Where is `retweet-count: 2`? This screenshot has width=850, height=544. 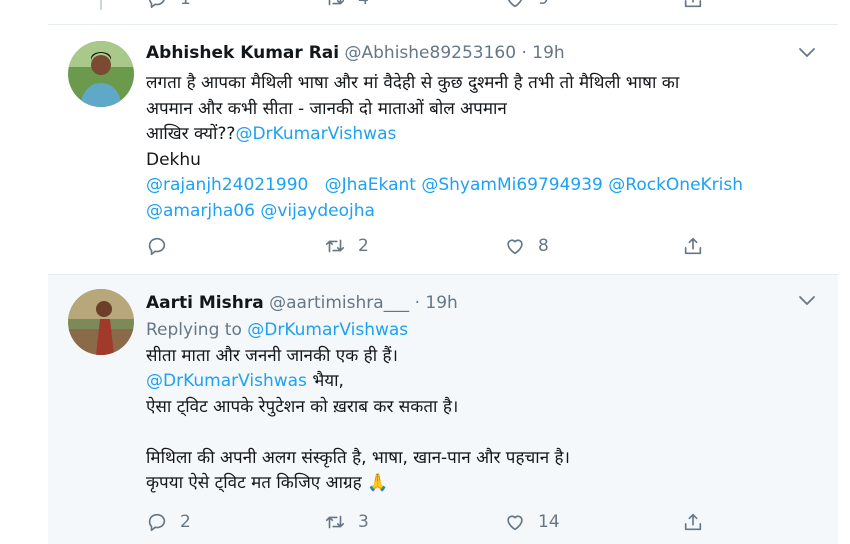 retweet-count: 2 is located at coordinates (363, 246).